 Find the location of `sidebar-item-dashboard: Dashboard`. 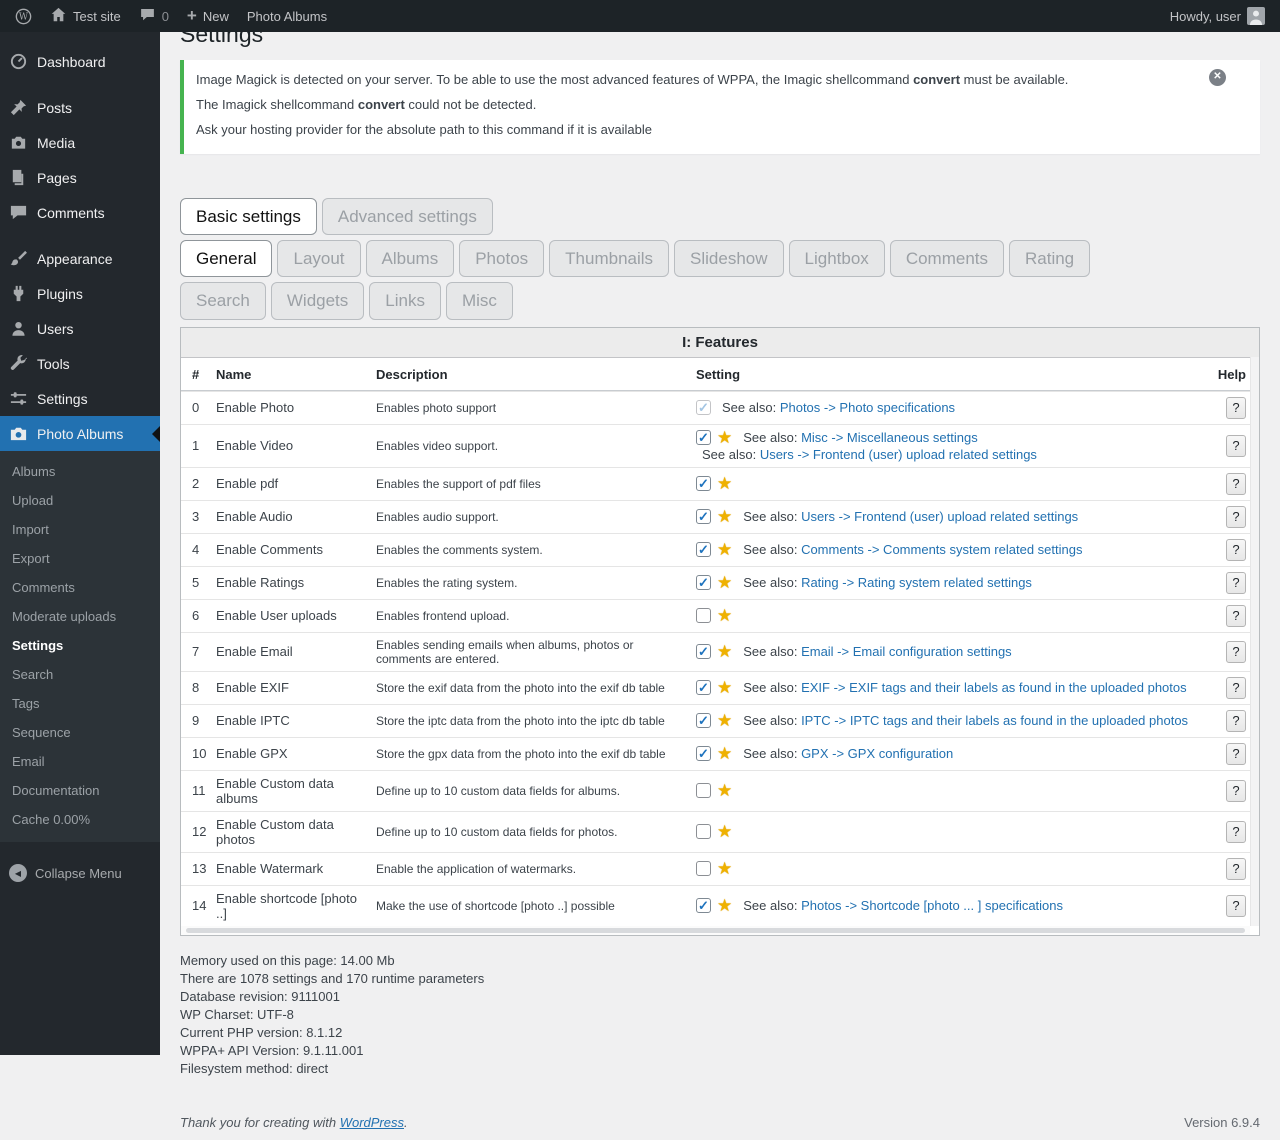

sidebar-item-dashboard: Dashboard is located at coordinates (80, 61).